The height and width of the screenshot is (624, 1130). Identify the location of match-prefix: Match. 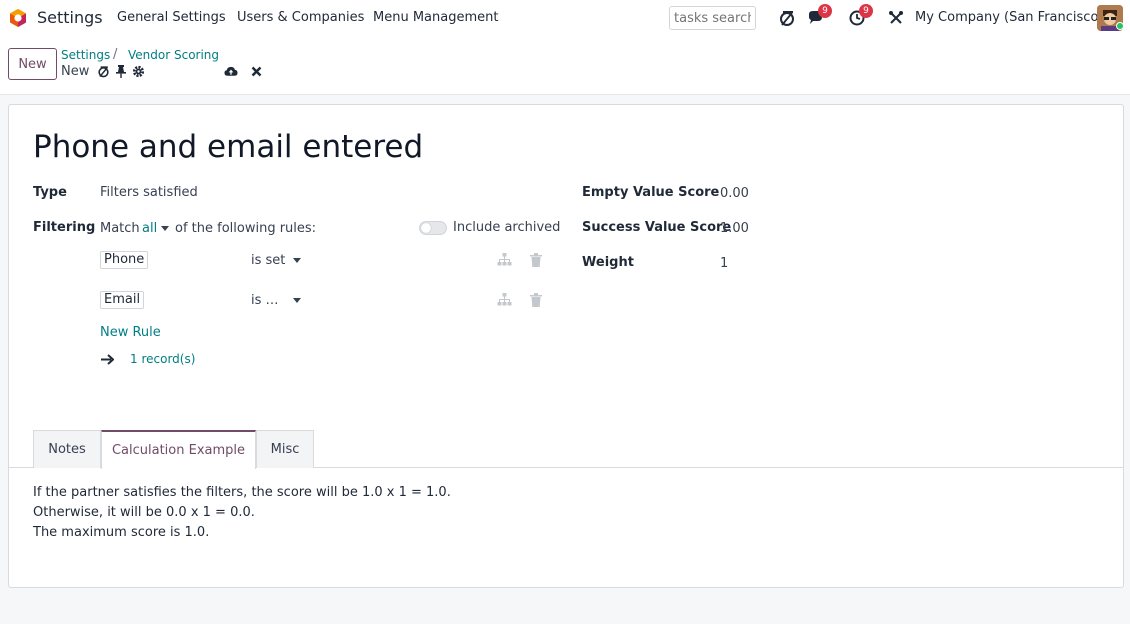
(120, 228).